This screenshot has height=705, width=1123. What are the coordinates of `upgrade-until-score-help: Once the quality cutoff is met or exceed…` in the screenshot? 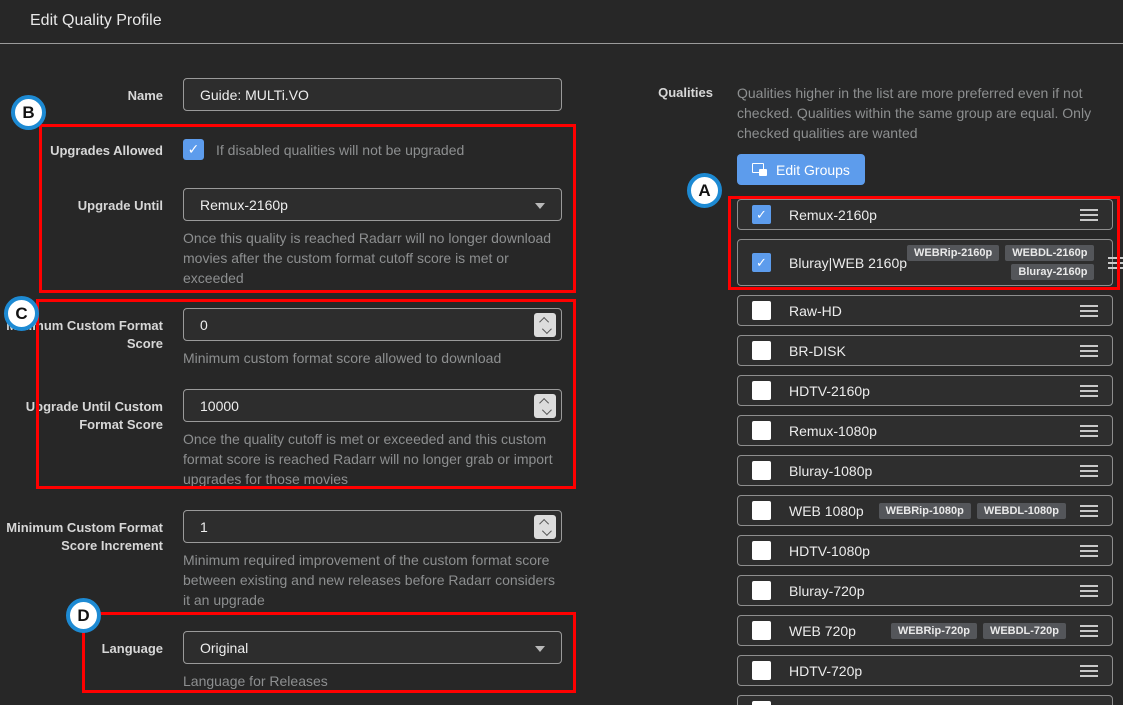 It's located at (368, 459).